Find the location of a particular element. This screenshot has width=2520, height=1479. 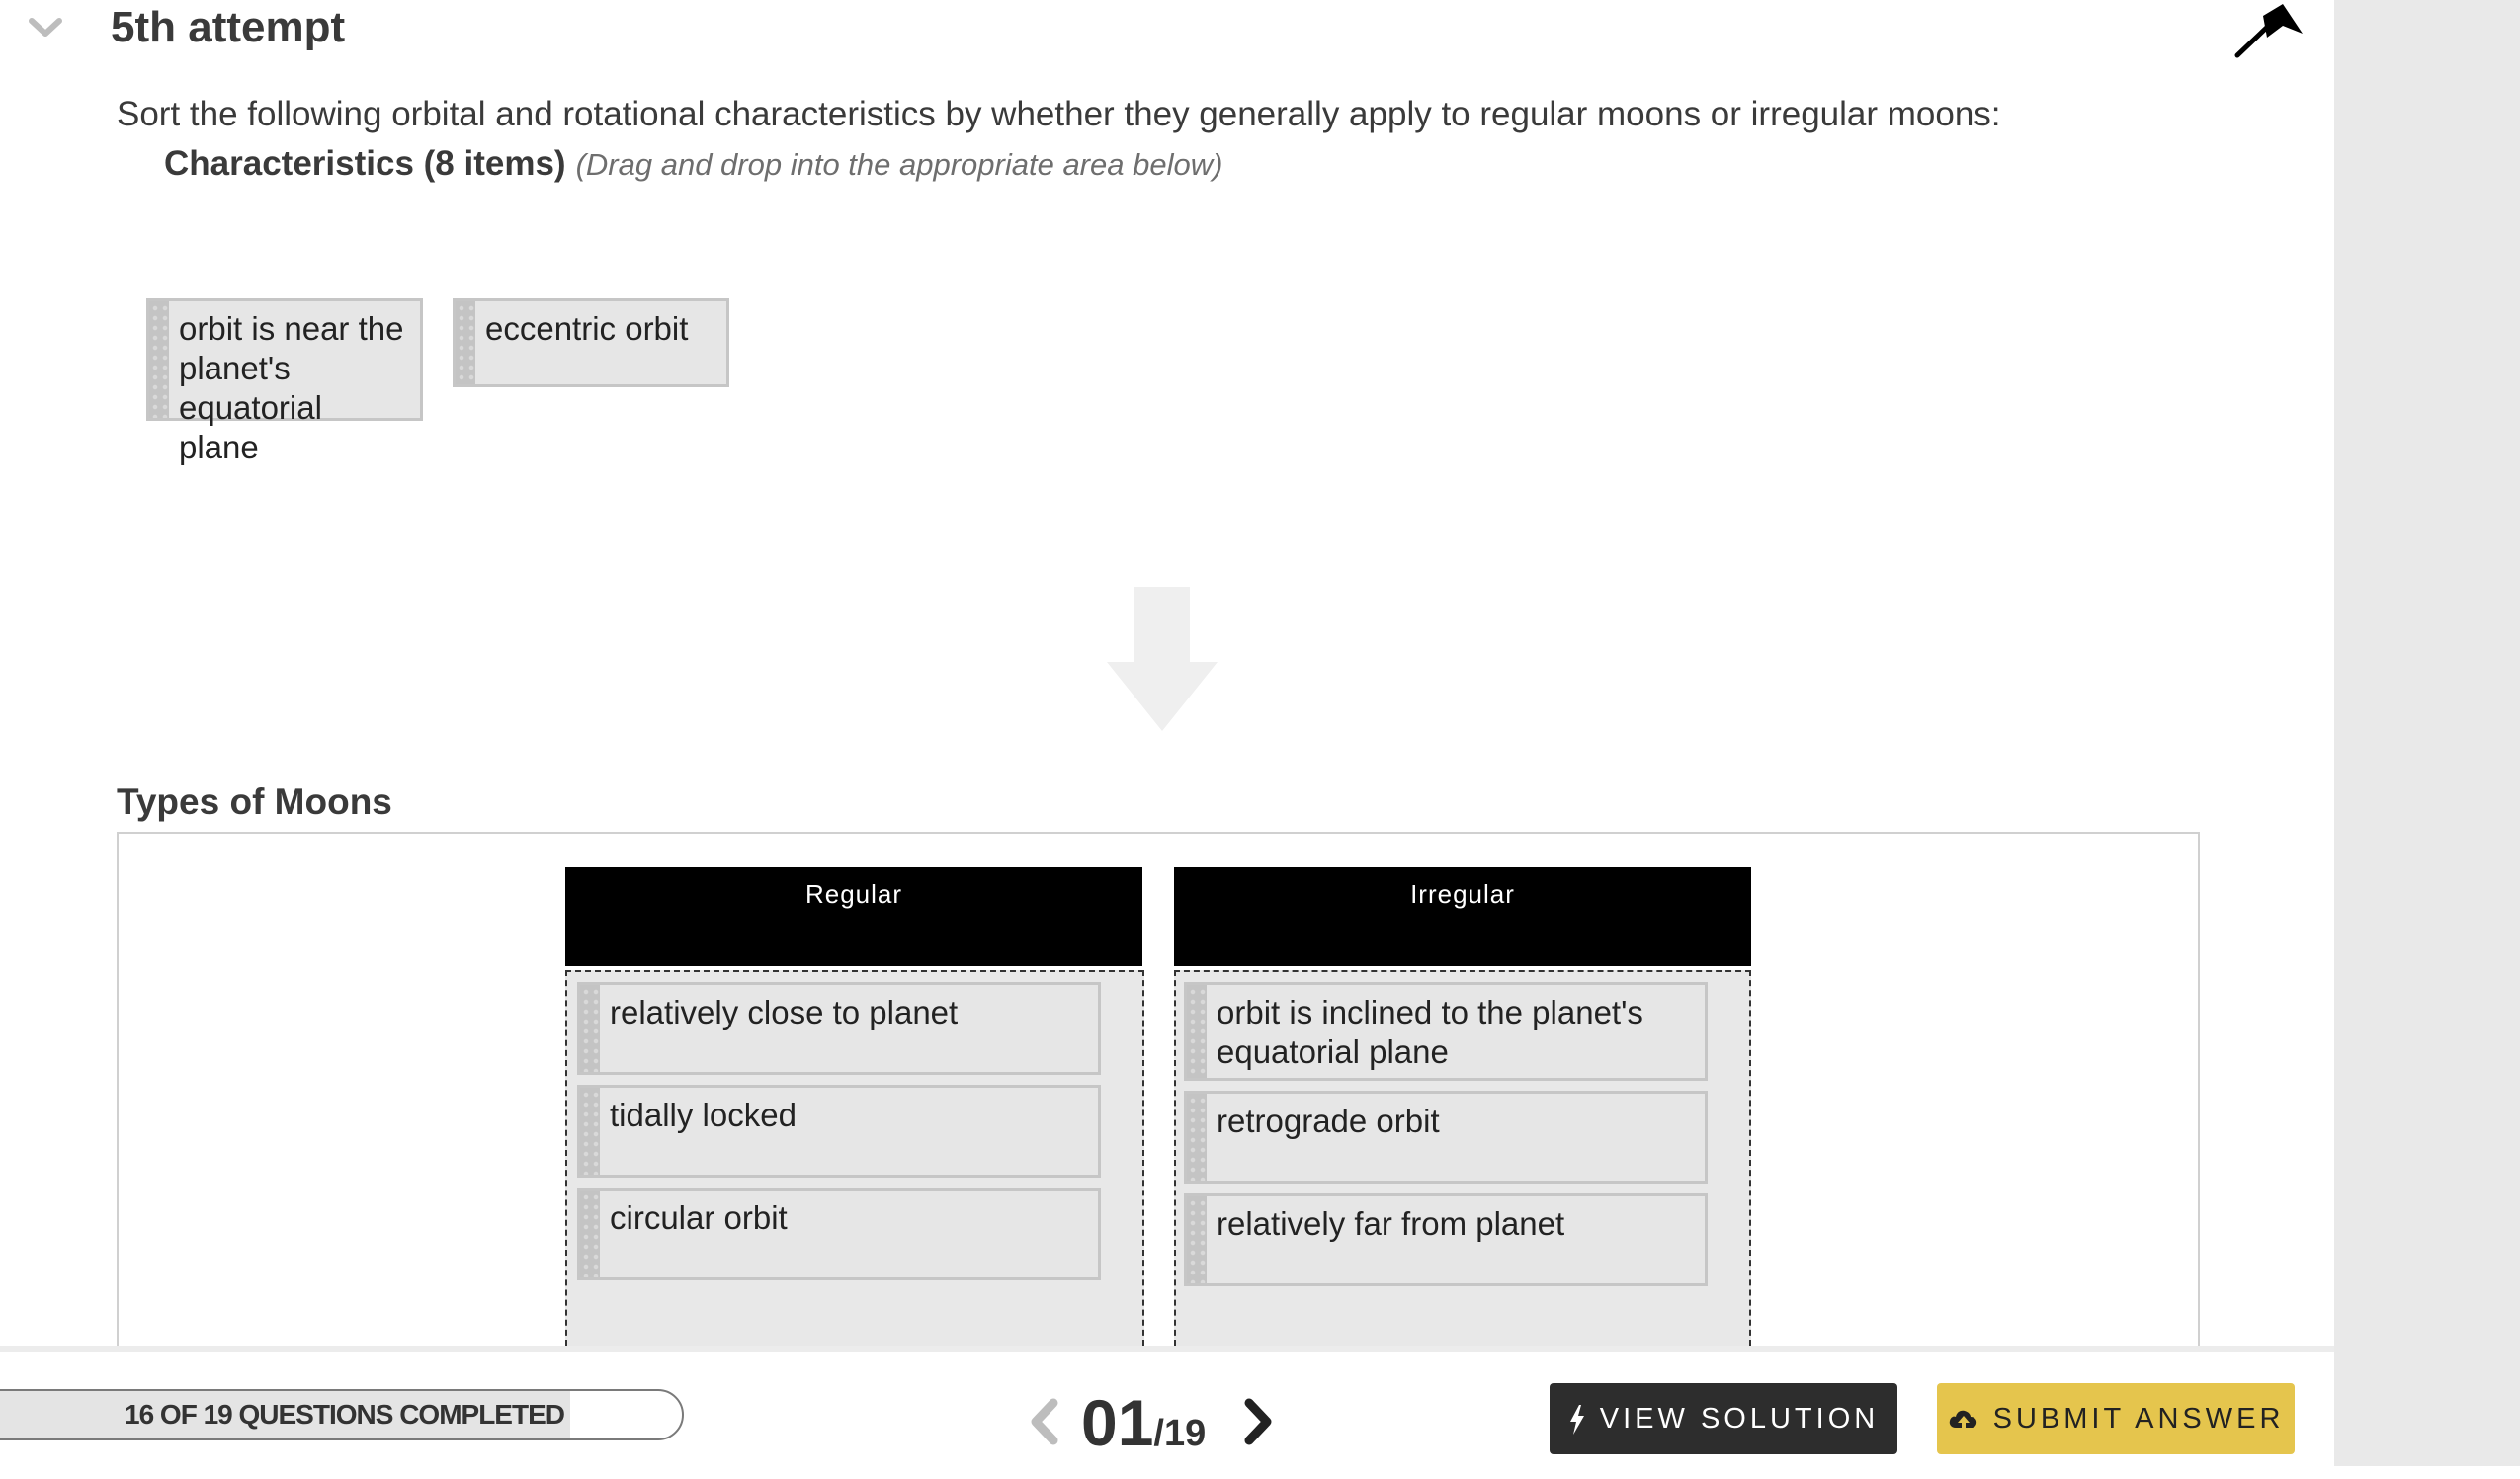

column-header-regular: Regular is located at coordinates (853, 916).